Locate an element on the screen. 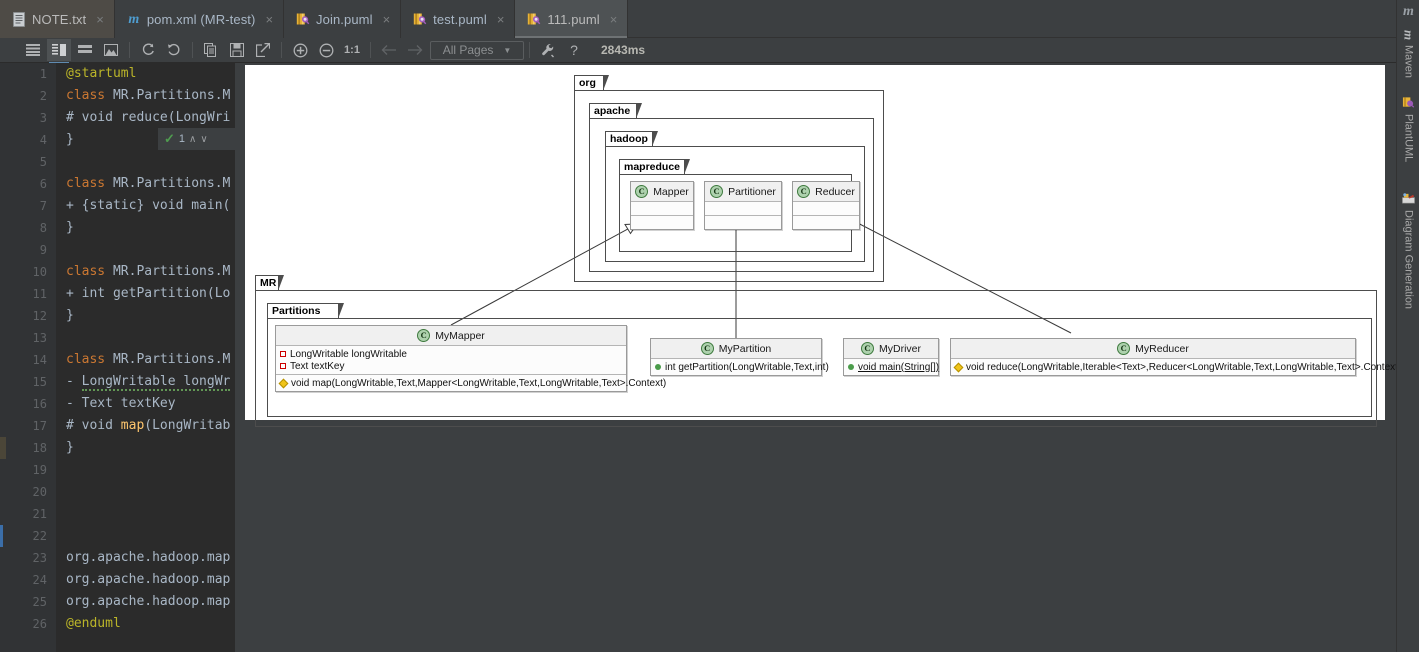  inspection-widget: ✓ 1 ∧ ∨ is located at coordinates (196, 139).